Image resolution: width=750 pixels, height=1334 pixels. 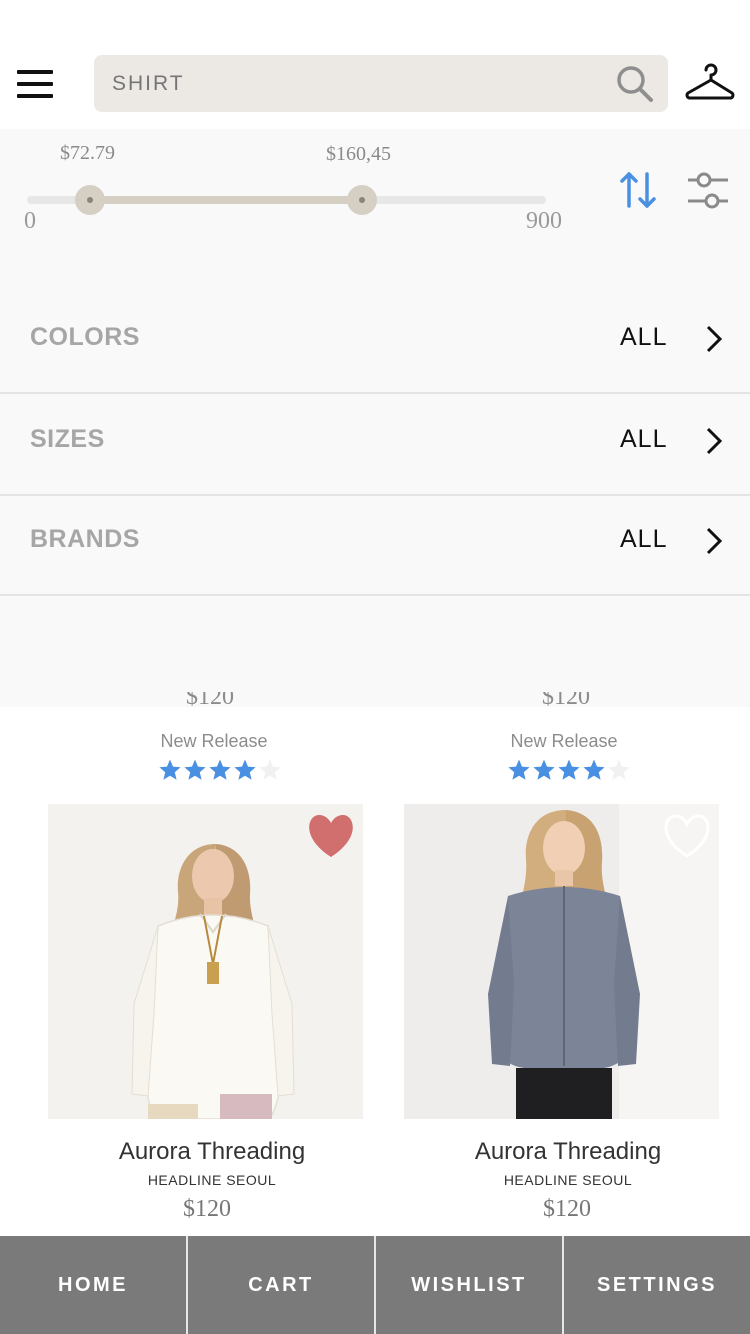 What do you see at coordinates (375, 343) in the screenshot?
I see `filter-row-colors: COLORS ALL` at bounding box center [375, 343].